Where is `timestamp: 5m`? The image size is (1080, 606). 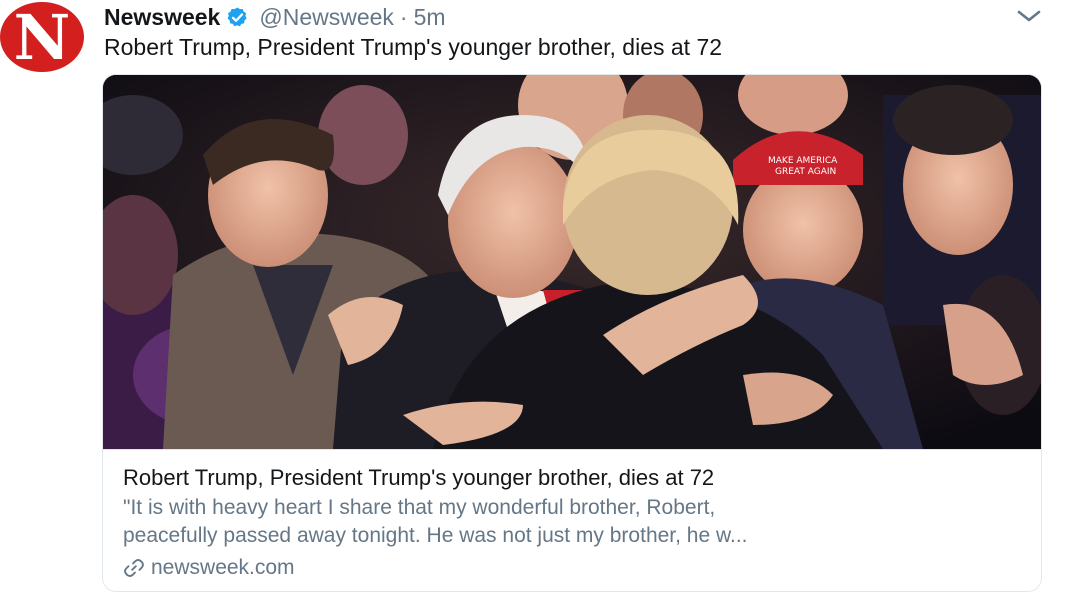
timestamp: 5m is located at coordinates (430, 17).